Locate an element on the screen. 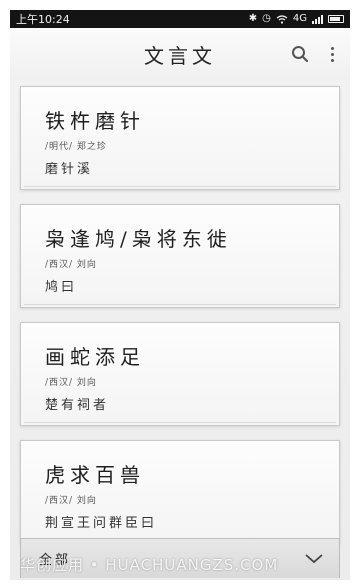 This screenshot has height=587, width=360. filter-label: 全部 is located at coordinates (55, 560).